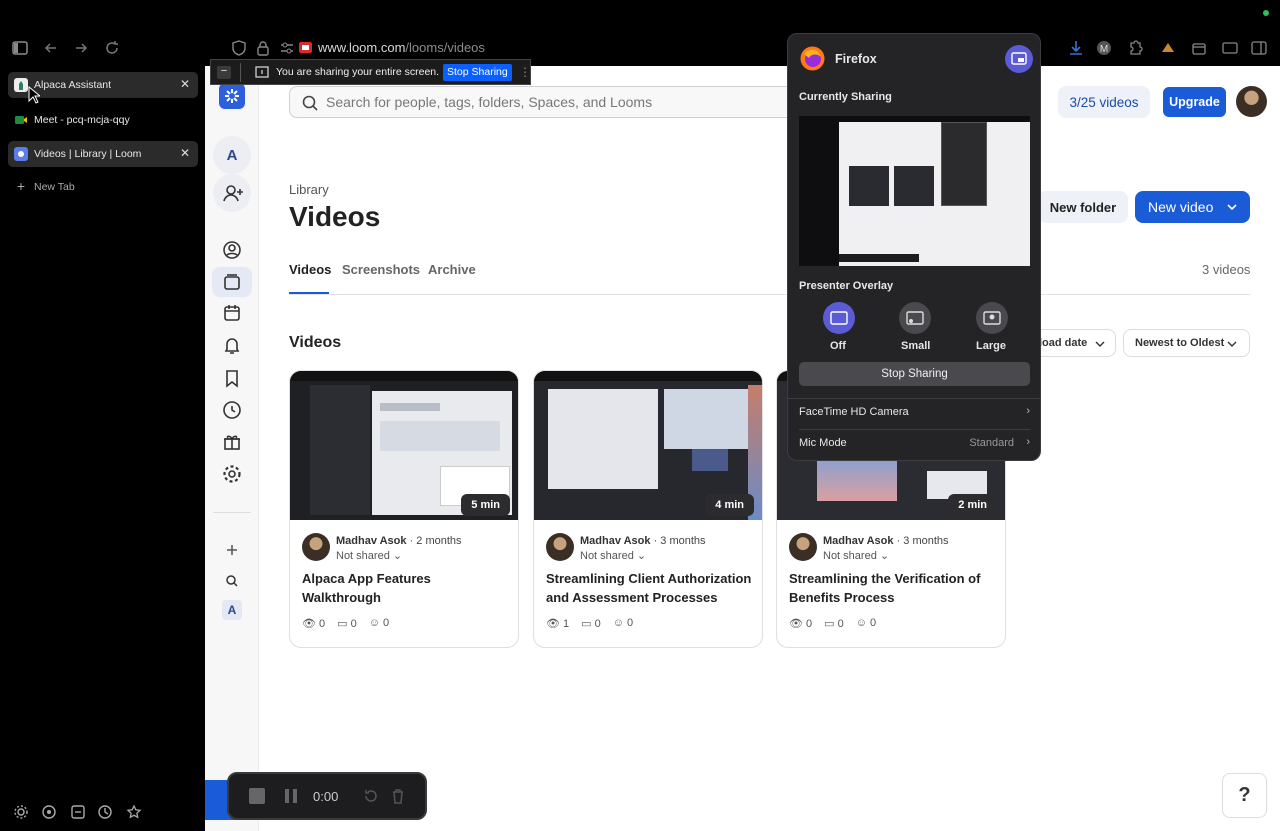 The height and width of the screenshot is (831, 1280). I want to click on reload-icon, so click(112, 48).